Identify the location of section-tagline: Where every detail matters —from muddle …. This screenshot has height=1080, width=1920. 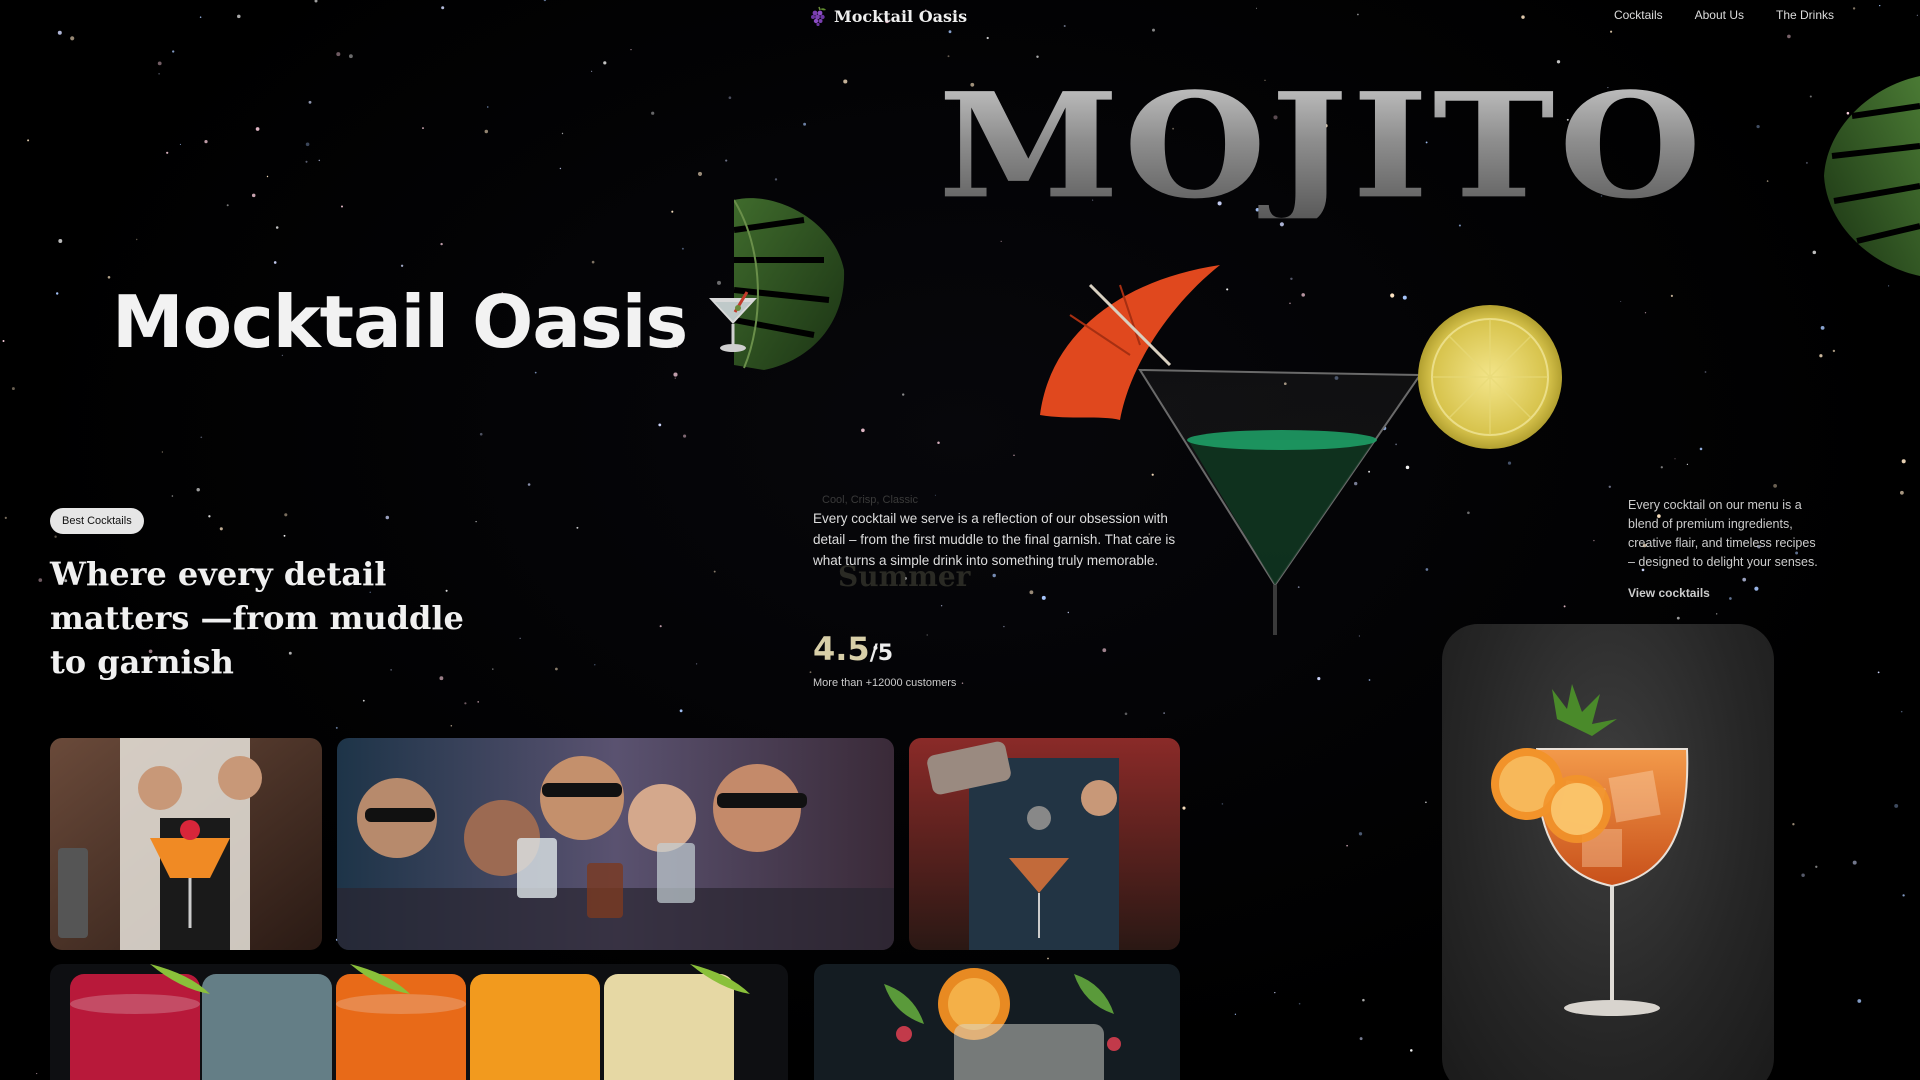
(257, 618).